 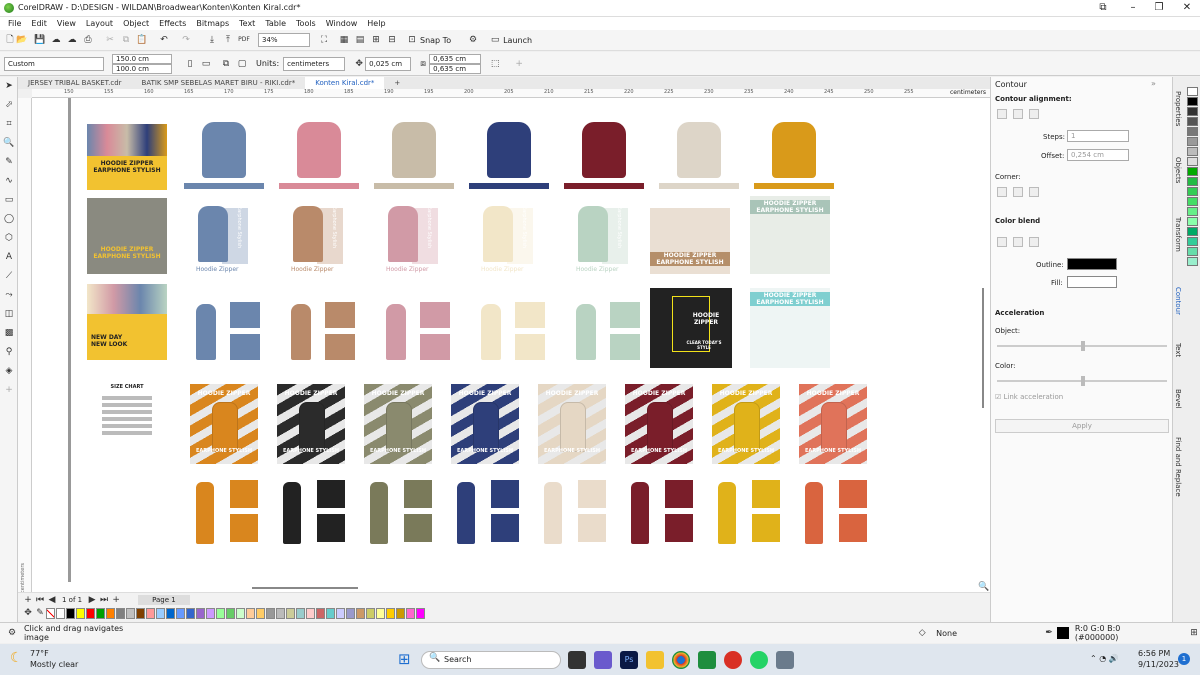 What do you see at coordinates (99, 23) in the screenshot?
I see `menu-layout: Layout` at bounding box center [99, 23].